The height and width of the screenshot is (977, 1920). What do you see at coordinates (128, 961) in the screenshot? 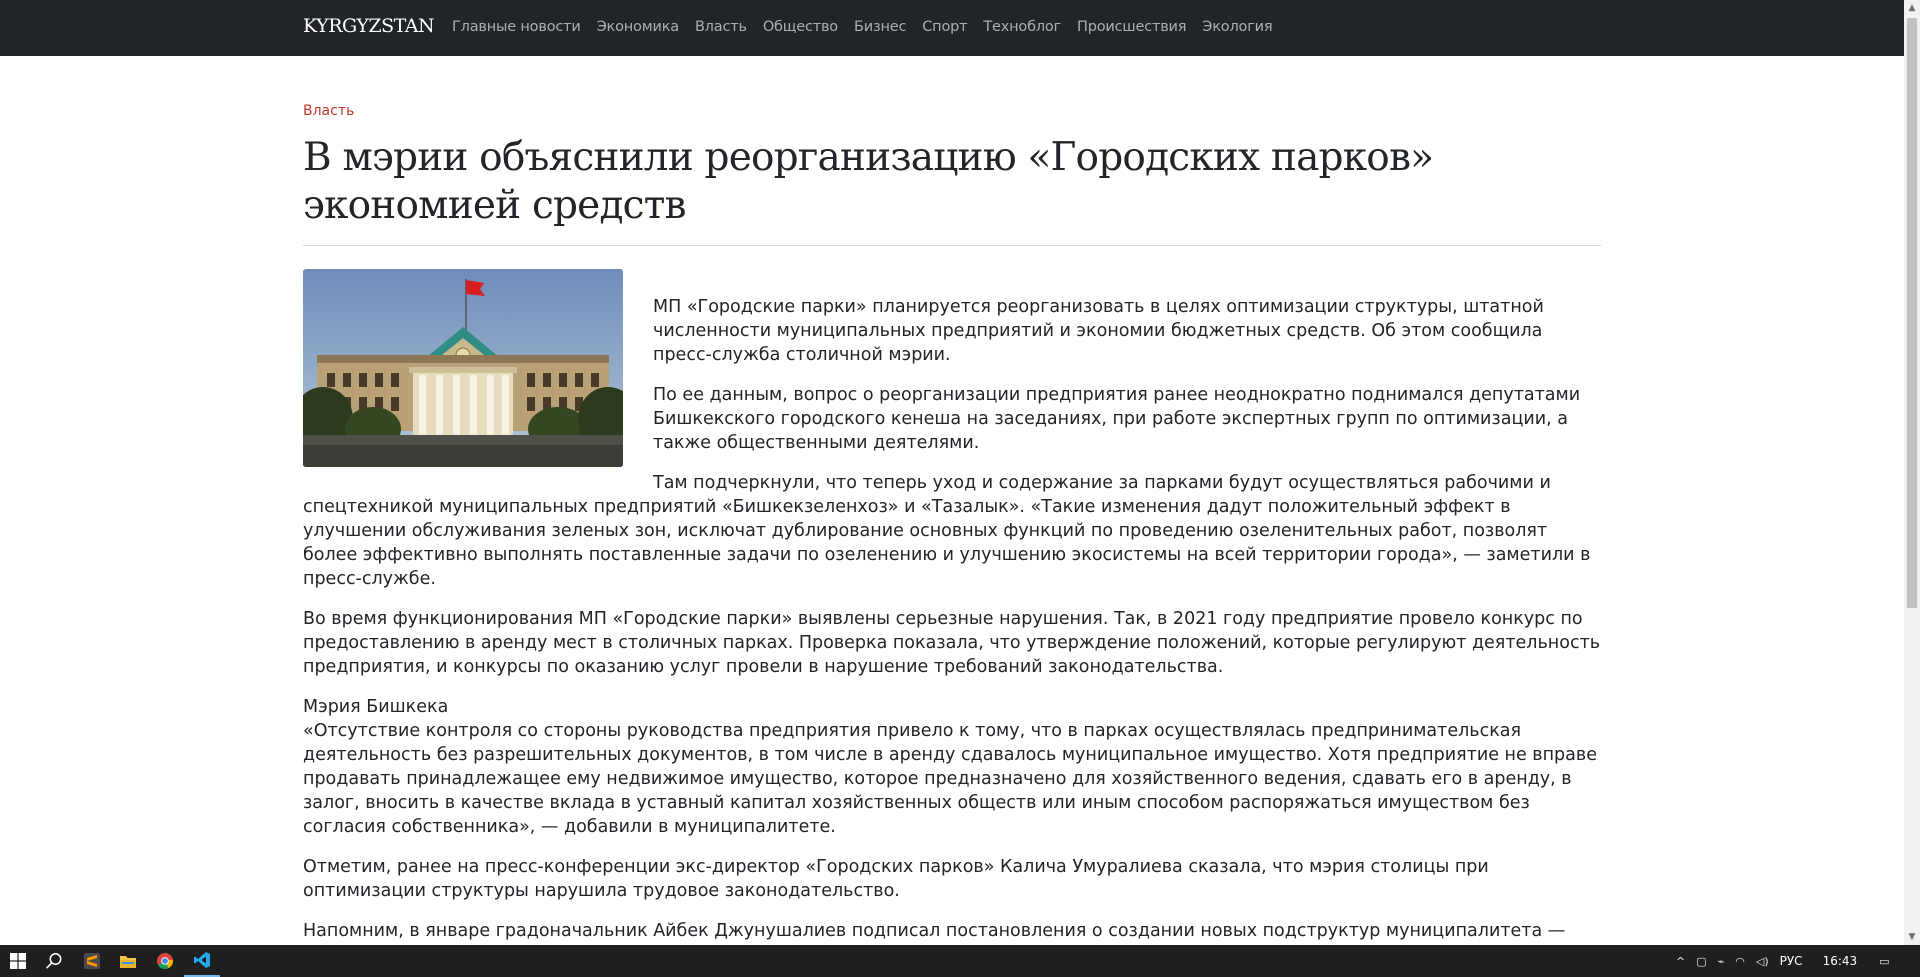
I see `file-explorer-icon` at bounding box center [128, 961].